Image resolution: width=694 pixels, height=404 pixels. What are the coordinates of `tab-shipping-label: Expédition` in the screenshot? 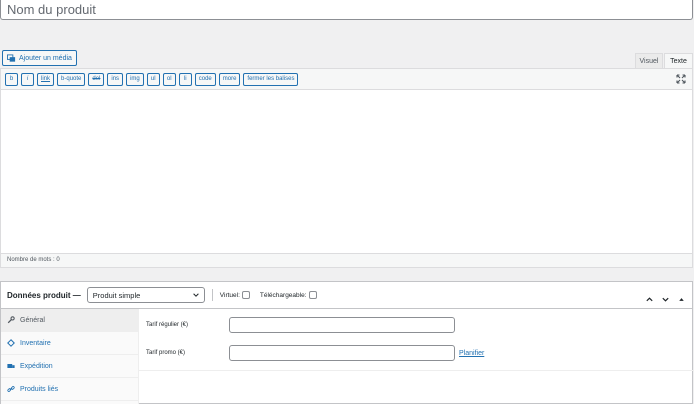 It's located at (36, 366).